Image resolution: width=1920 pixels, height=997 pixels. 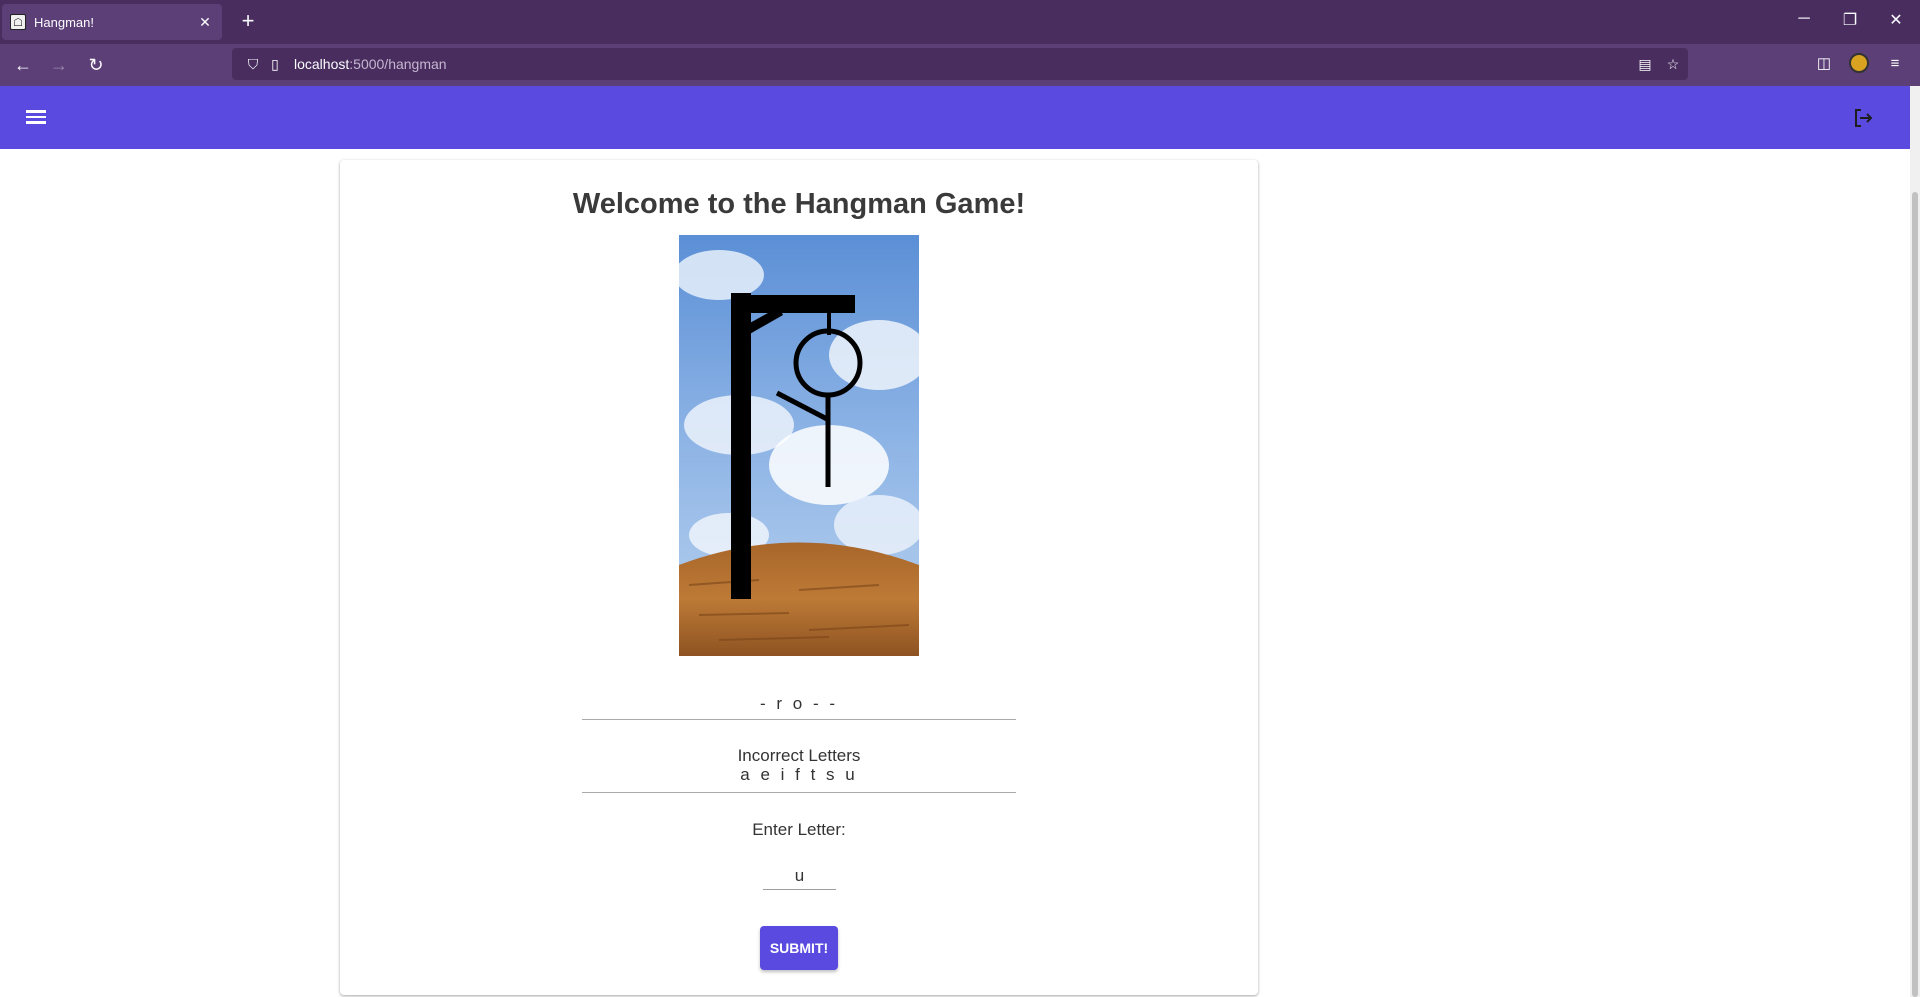 What do you see at coordinates (799, 204) in the screenshot?
I see `page-title: Welcome to the Hangman Game!` at bounding box center [799, 204].